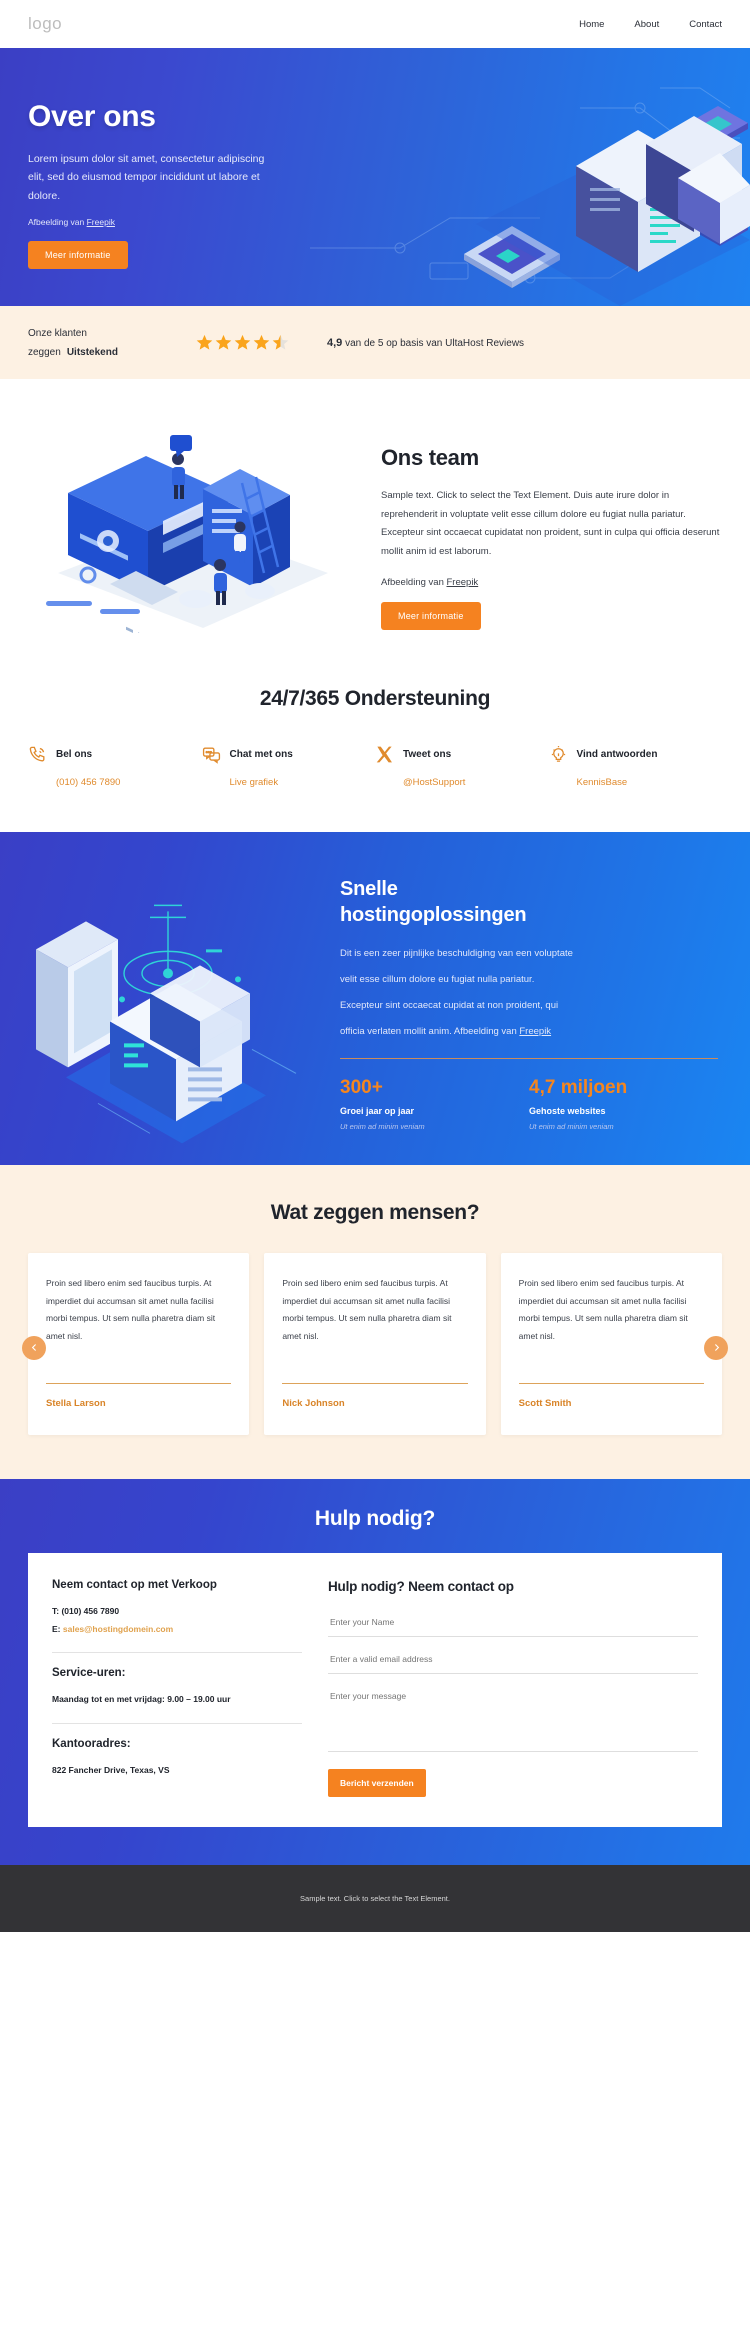 Image resolution: width=750 pixels, height=2327 pixels. Describe the element at coordinates (242, 342) in the screenshot. I see `rating-stars` at that location.